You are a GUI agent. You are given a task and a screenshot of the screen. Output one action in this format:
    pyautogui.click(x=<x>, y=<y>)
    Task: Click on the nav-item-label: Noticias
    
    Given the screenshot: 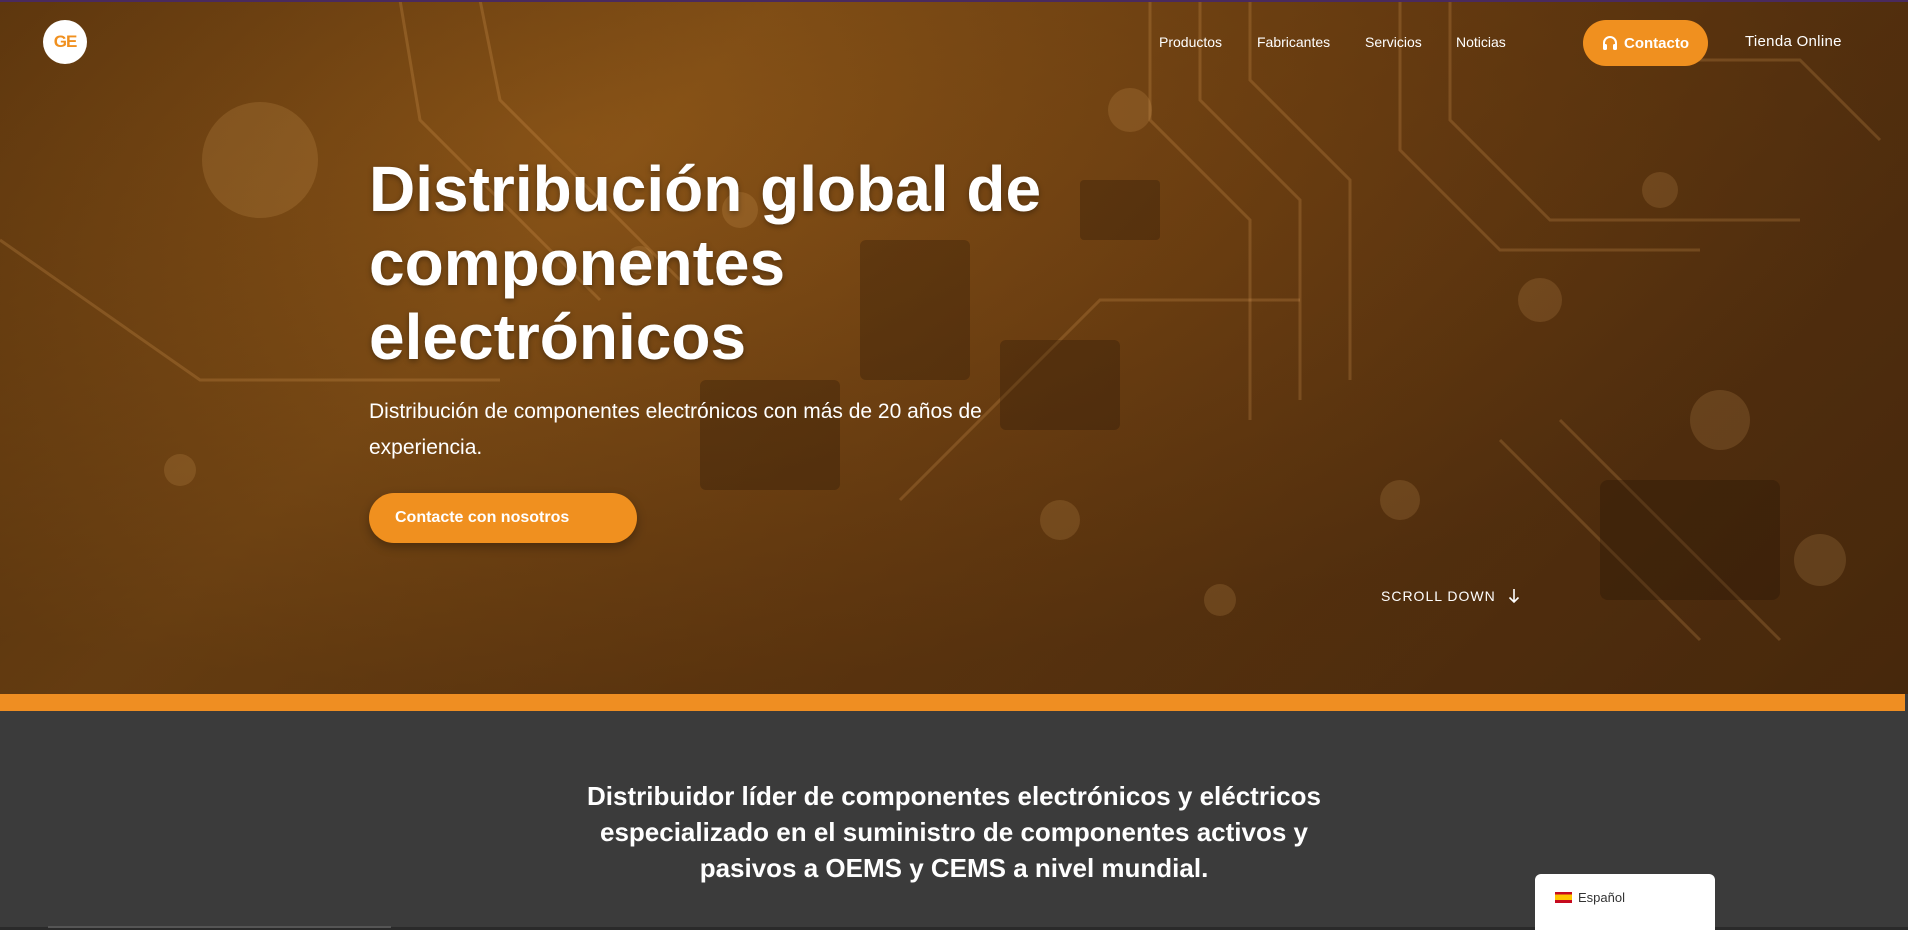 What is the action you would take?
    pyautogui.click(x=1481, y=42)
    